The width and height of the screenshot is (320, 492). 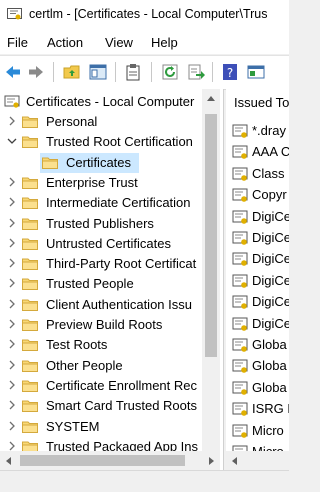 What do you see at coordinates (212, 461) in the screenshot?
I see `scroll-right-icon` at bounding box center [212, 461].